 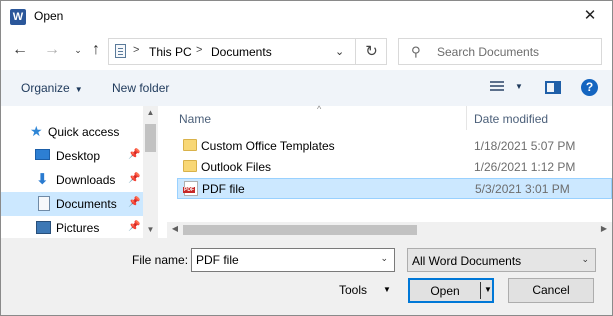 What do you see at coordinates (223, 189) in the screenshot?
I see `file-name: PDF file` at bounding box center [223, 189].